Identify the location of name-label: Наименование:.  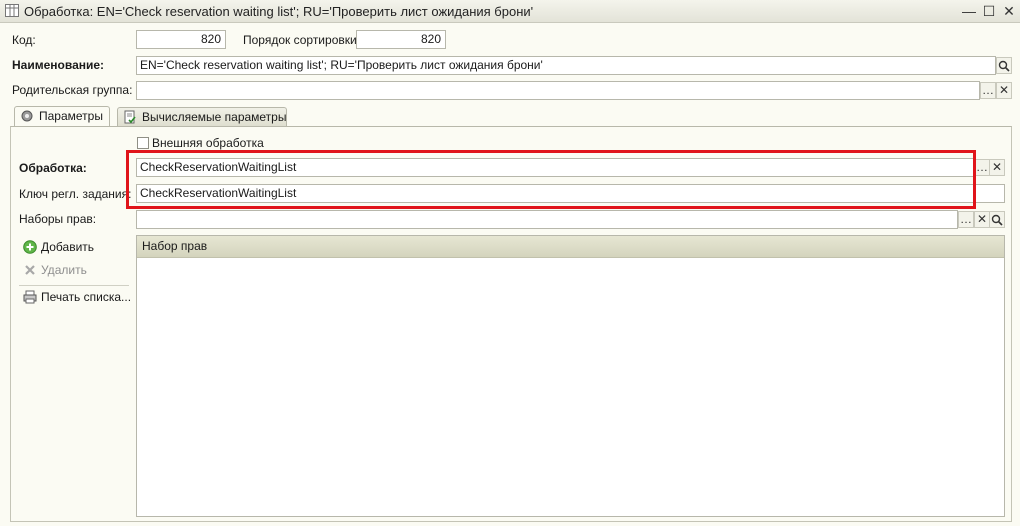
(58, 65).